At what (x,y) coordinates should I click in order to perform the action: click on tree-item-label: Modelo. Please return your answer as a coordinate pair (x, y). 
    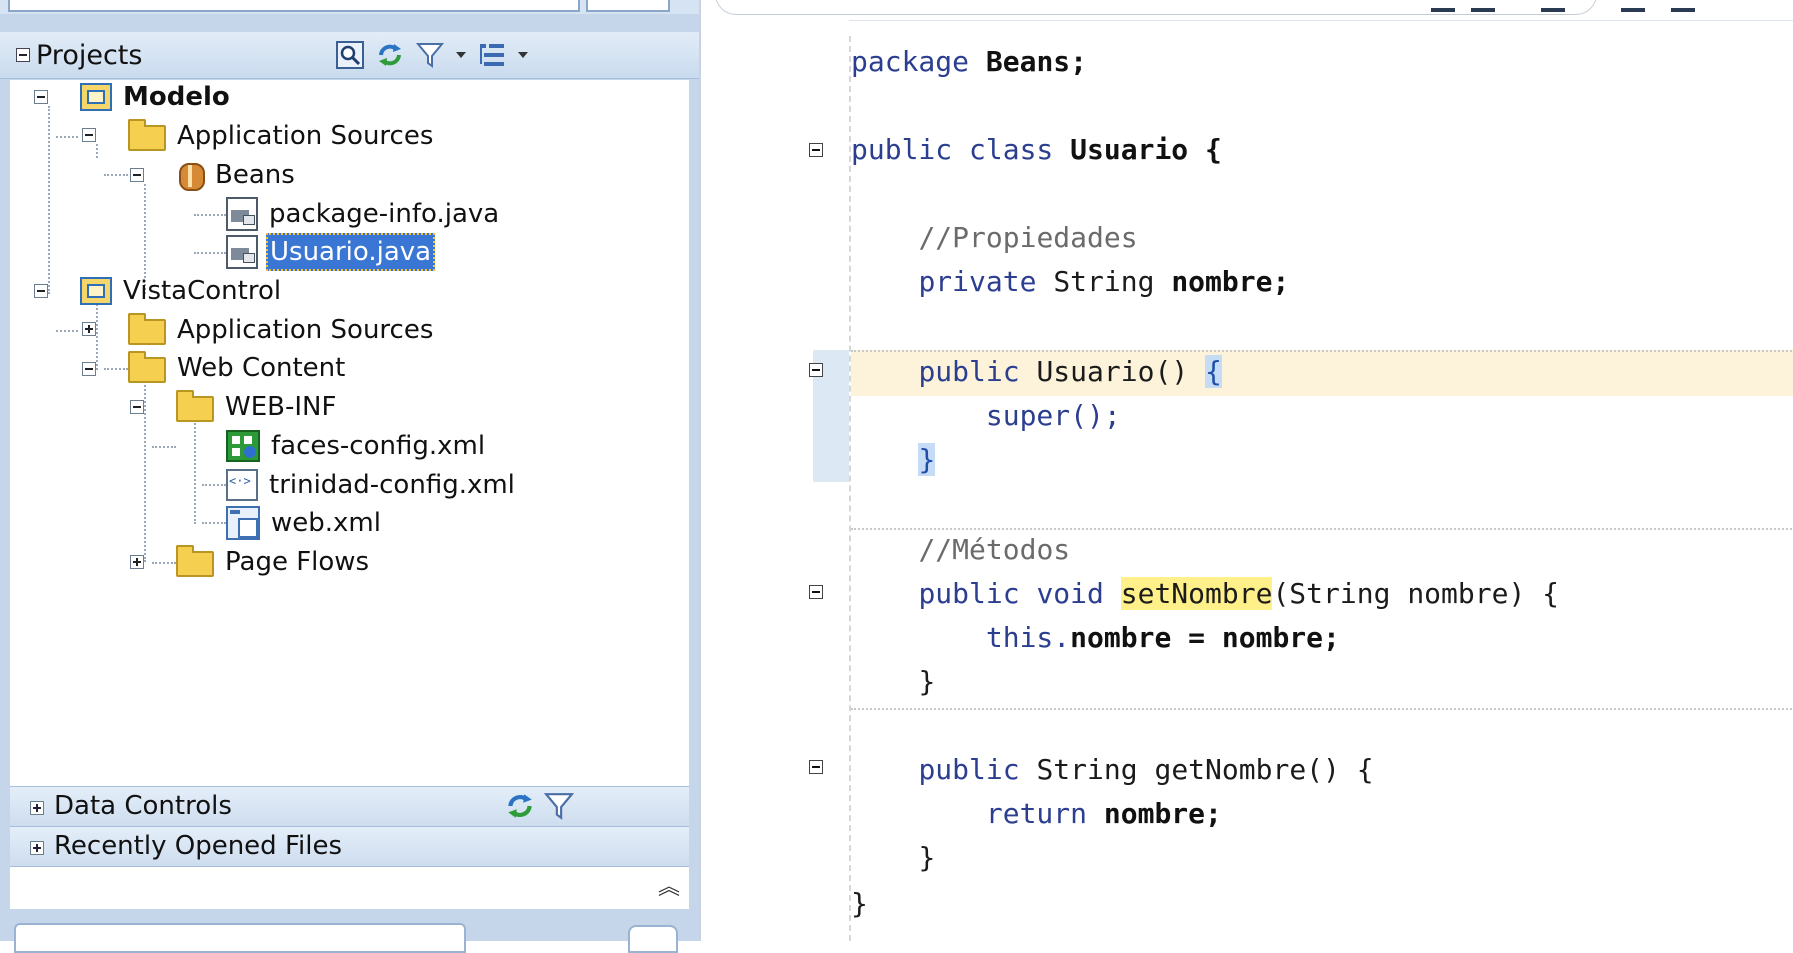
    Looking at the image, I should click on (176, 97).